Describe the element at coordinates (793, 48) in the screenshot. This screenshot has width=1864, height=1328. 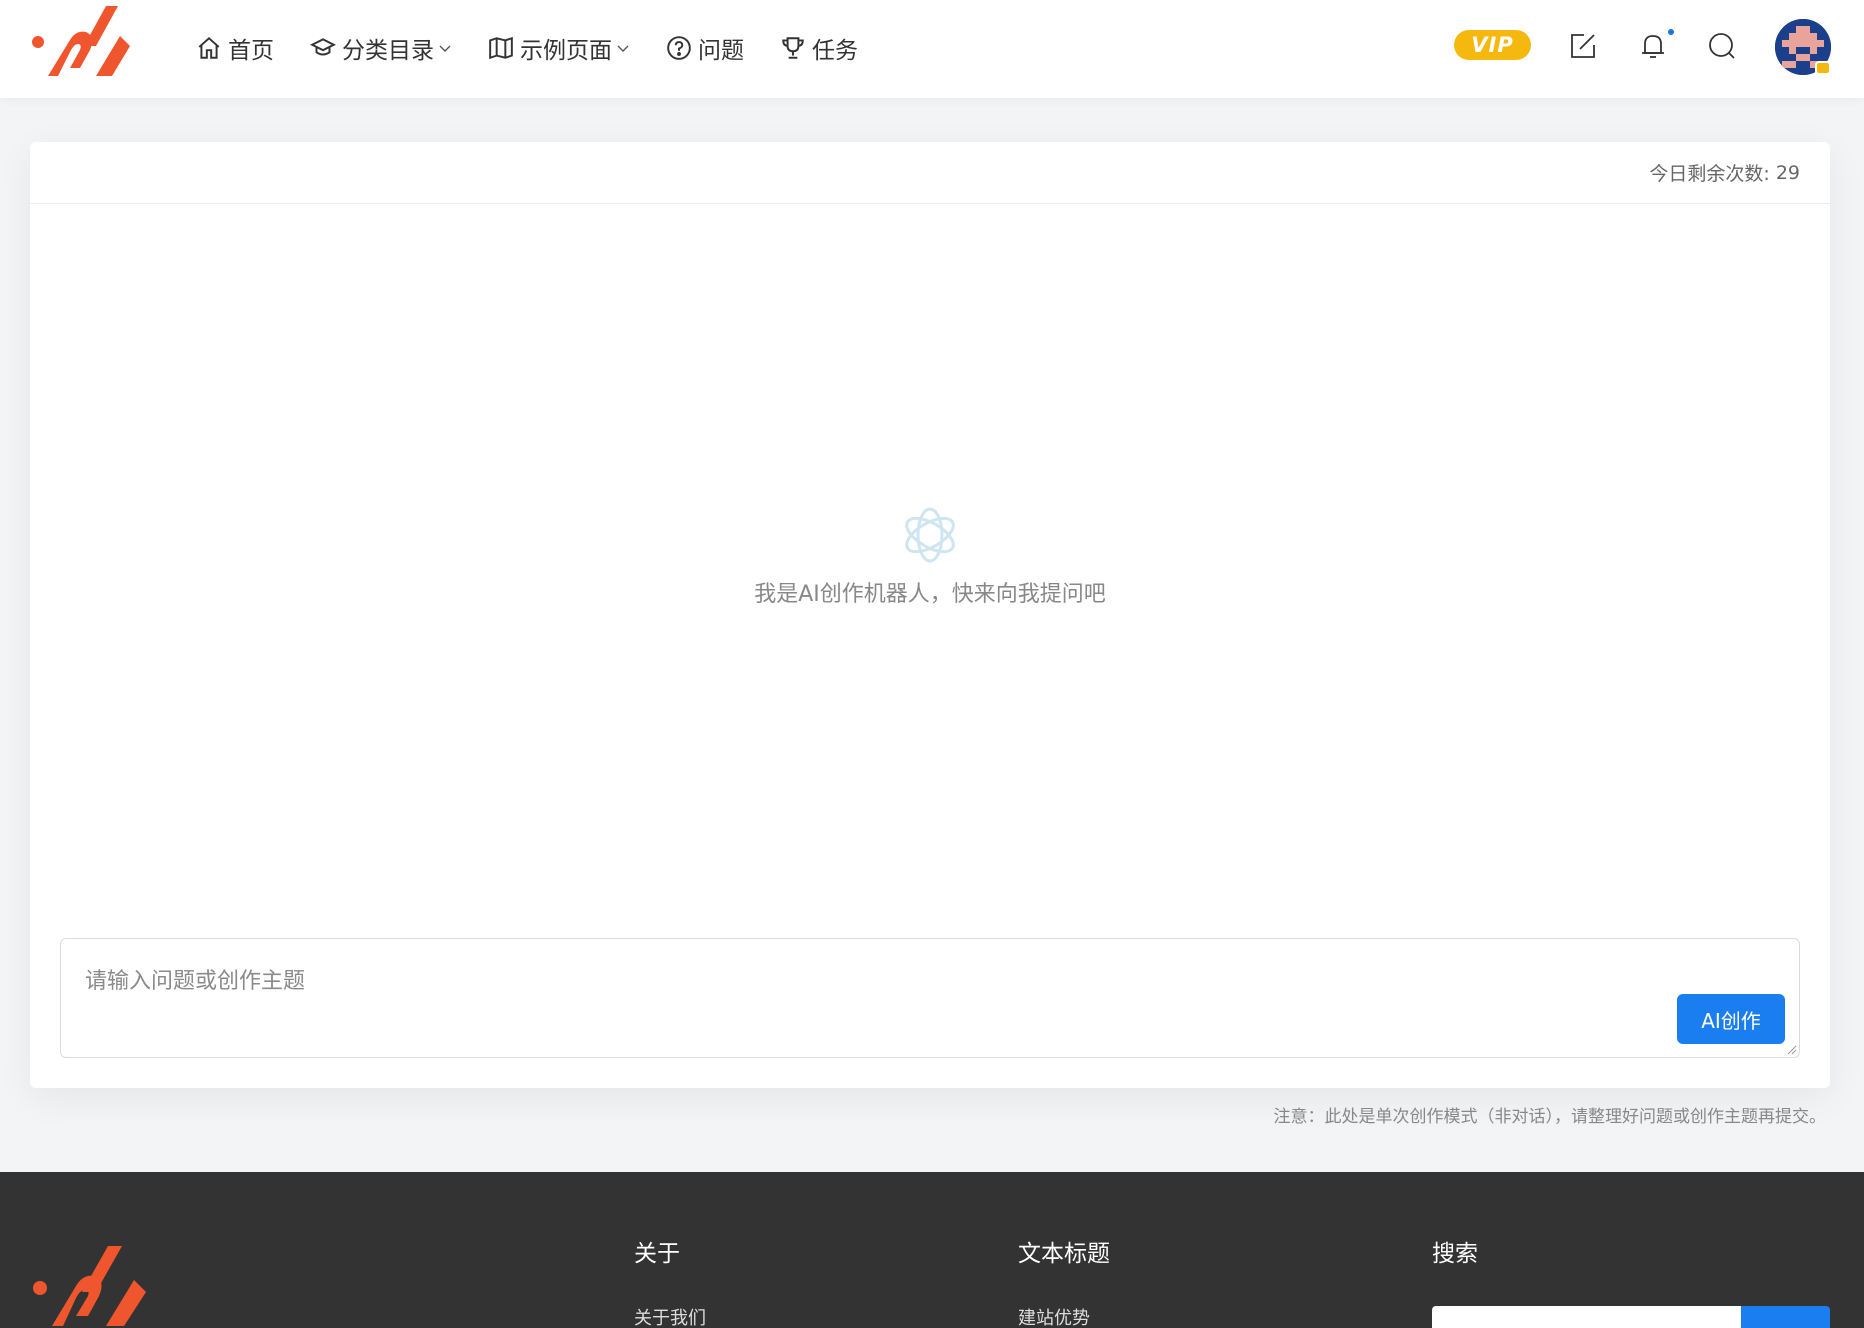
I see `trophy-icon` at that location.